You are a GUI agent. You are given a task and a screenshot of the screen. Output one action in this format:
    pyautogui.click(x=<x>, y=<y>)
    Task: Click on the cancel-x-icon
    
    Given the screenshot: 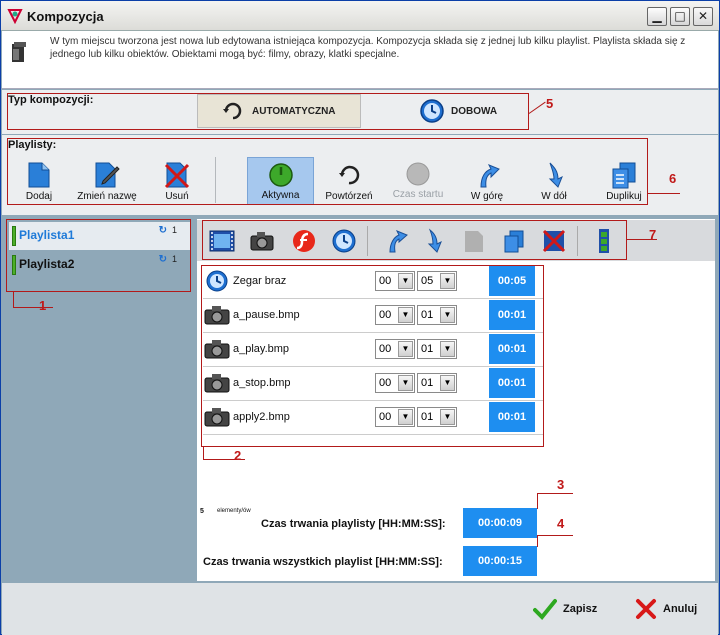 What is the action you would take?
    pyautogui.click(x=646, y=609)
    